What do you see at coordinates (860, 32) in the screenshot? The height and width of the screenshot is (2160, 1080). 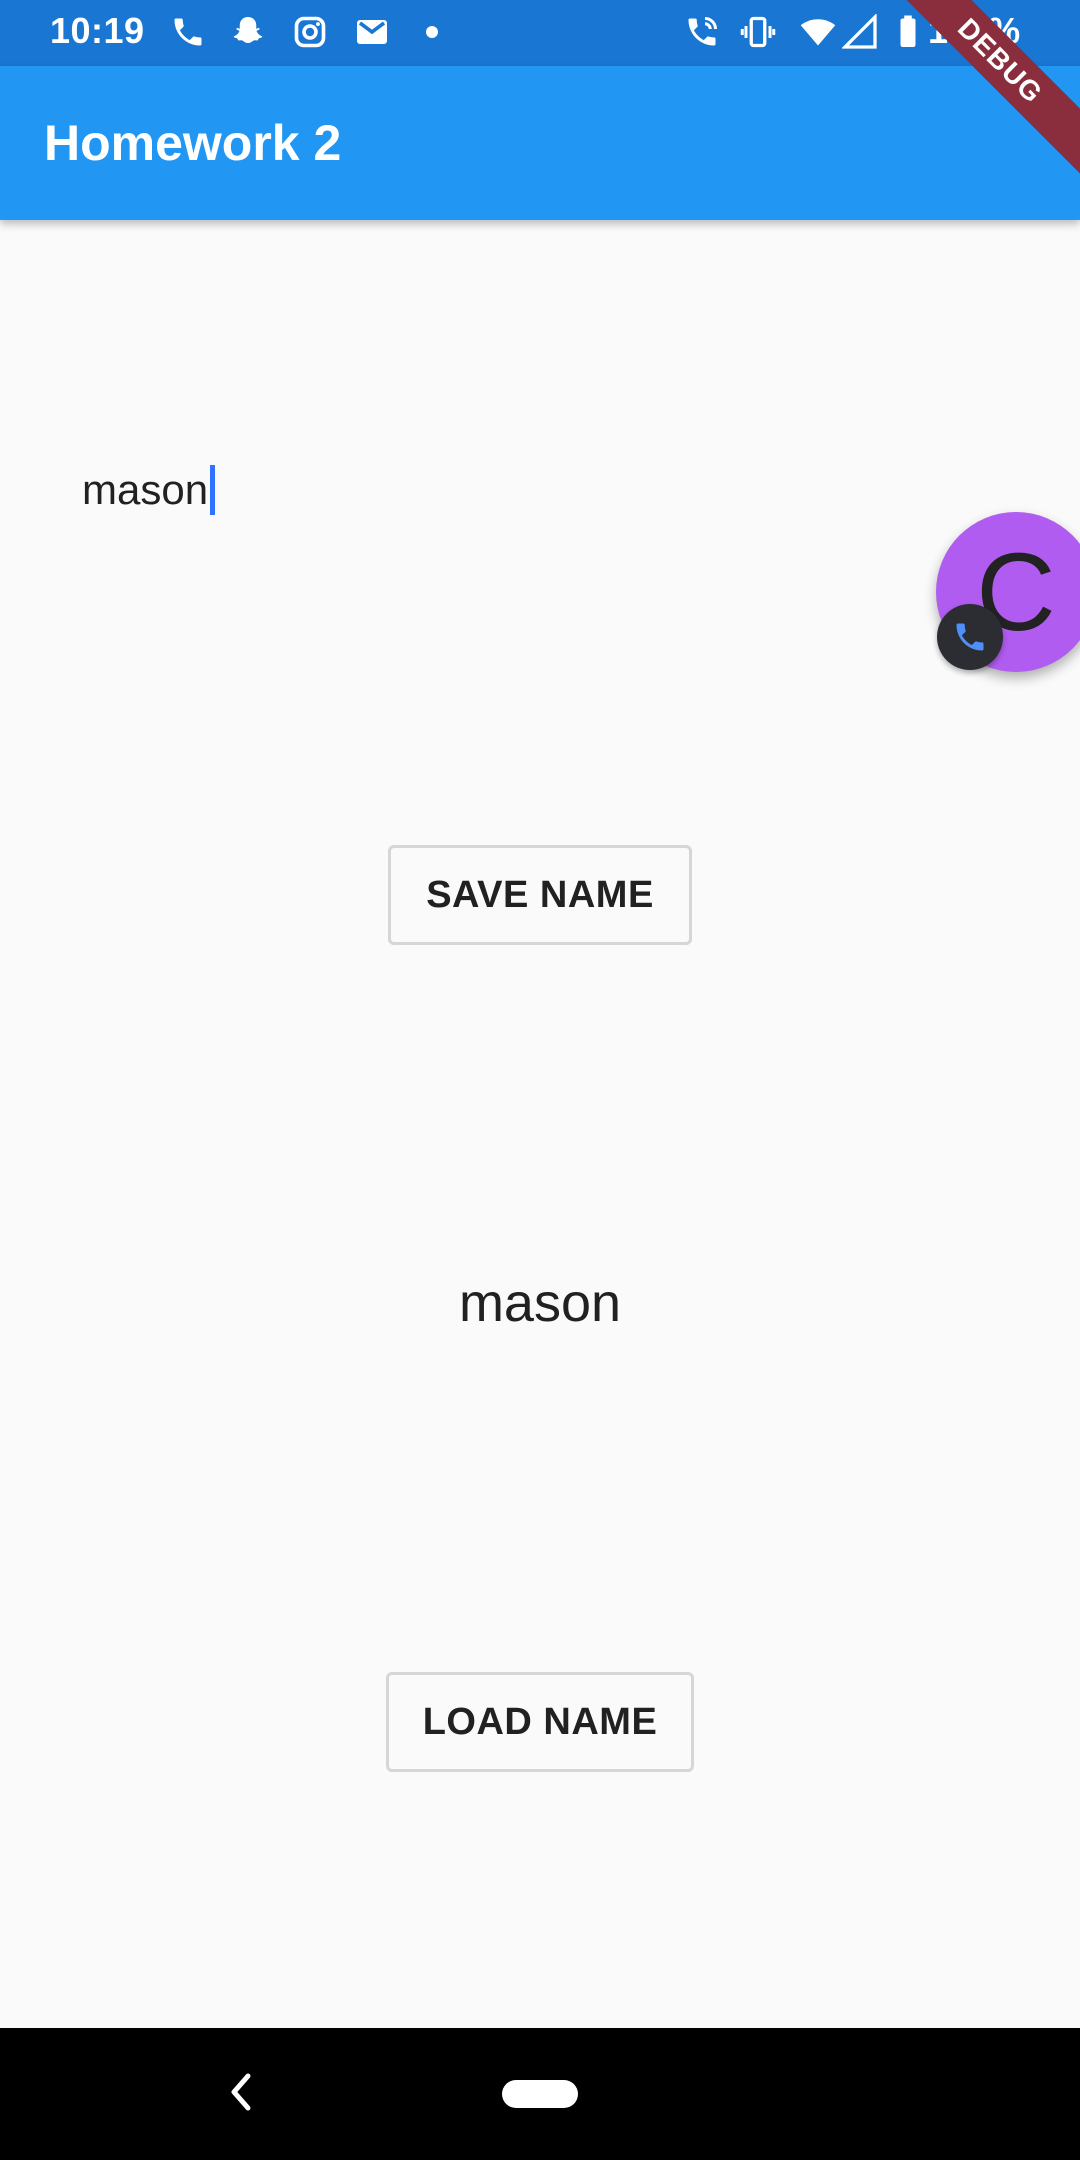 I see `signal-icon` at bounding box center [860, 32].